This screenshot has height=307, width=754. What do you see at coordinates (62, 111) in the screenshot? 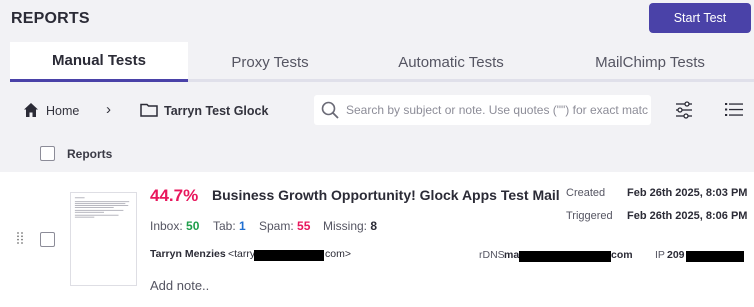
I see `breadcrumb-home: Home` at bounding box center [62, 111].